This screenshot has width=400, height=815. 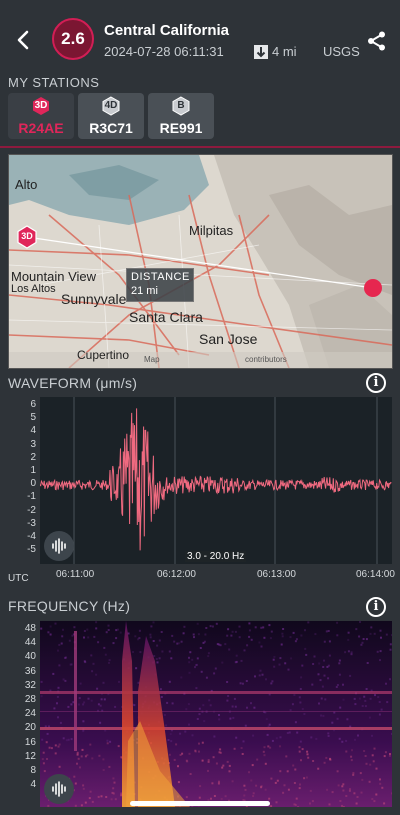 I want to click on x-tick-label: 06:11:00, so click(x=75, y=574).